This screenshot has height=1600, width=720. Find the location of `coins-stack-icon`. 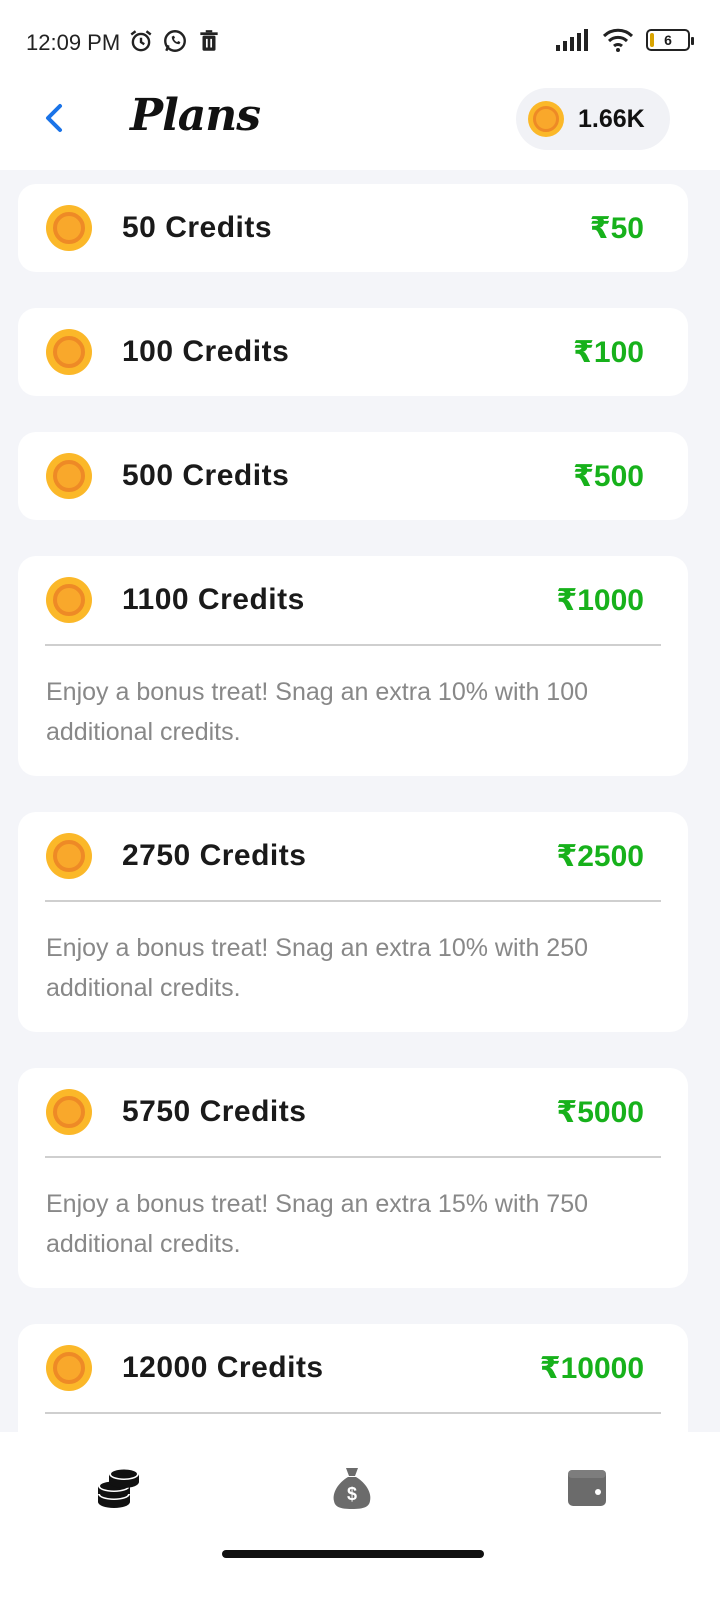

coins-stack-icon is located at coordinates (118, 1488).